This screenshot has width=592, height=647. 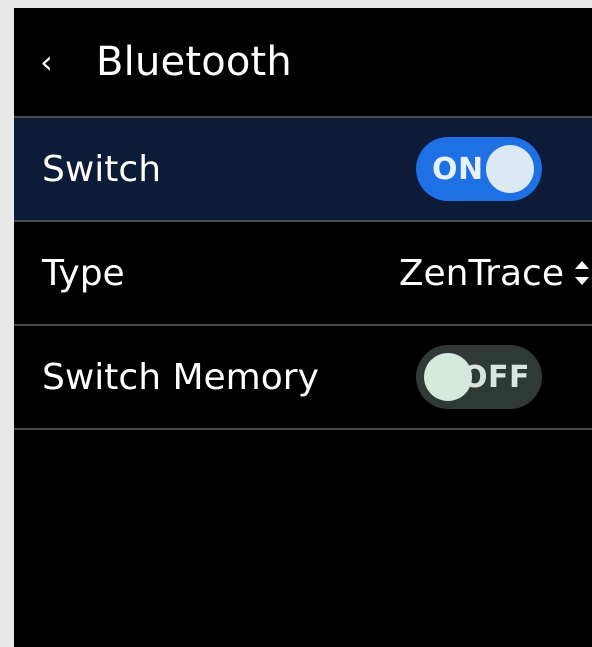 What do you see at coordinates (458, 169) in the screenshot?
I see `switch-toggle-state: ON` at bounding box center [458, 169].